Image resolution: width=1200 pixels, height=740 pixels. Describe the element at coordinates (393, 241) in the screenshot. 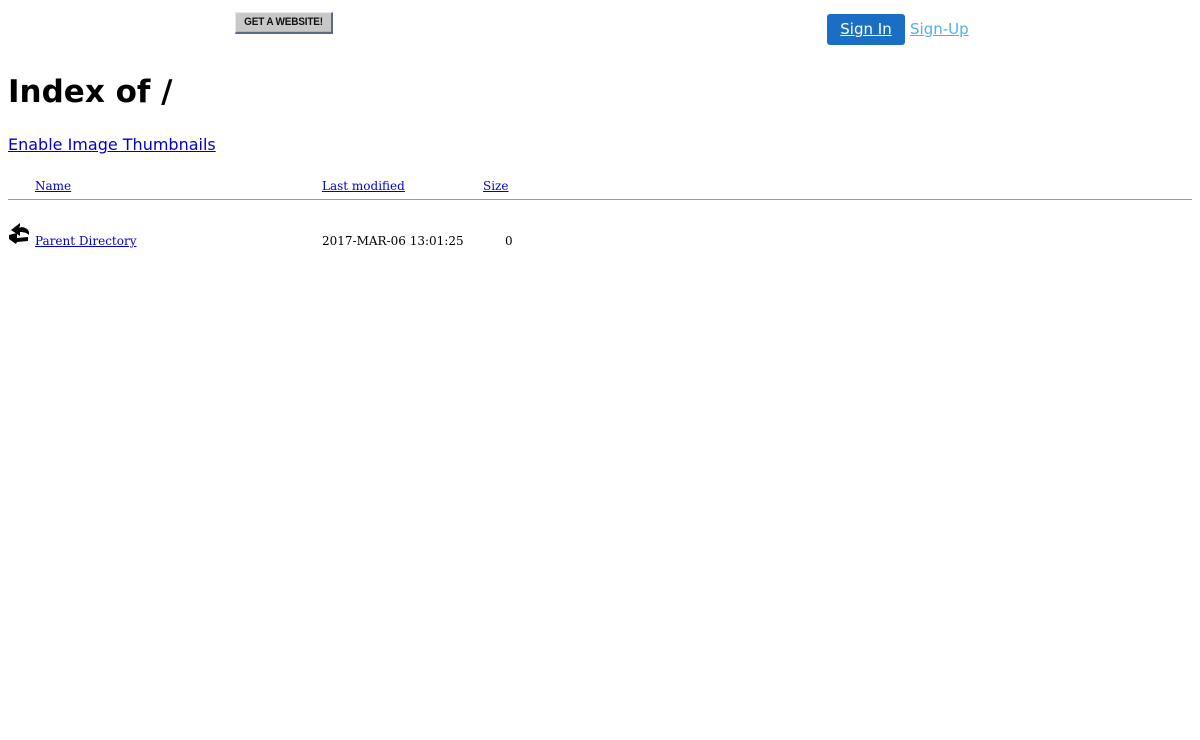

I see `last-modified-value: 2017-MAR-06 13:01:25` at that location.